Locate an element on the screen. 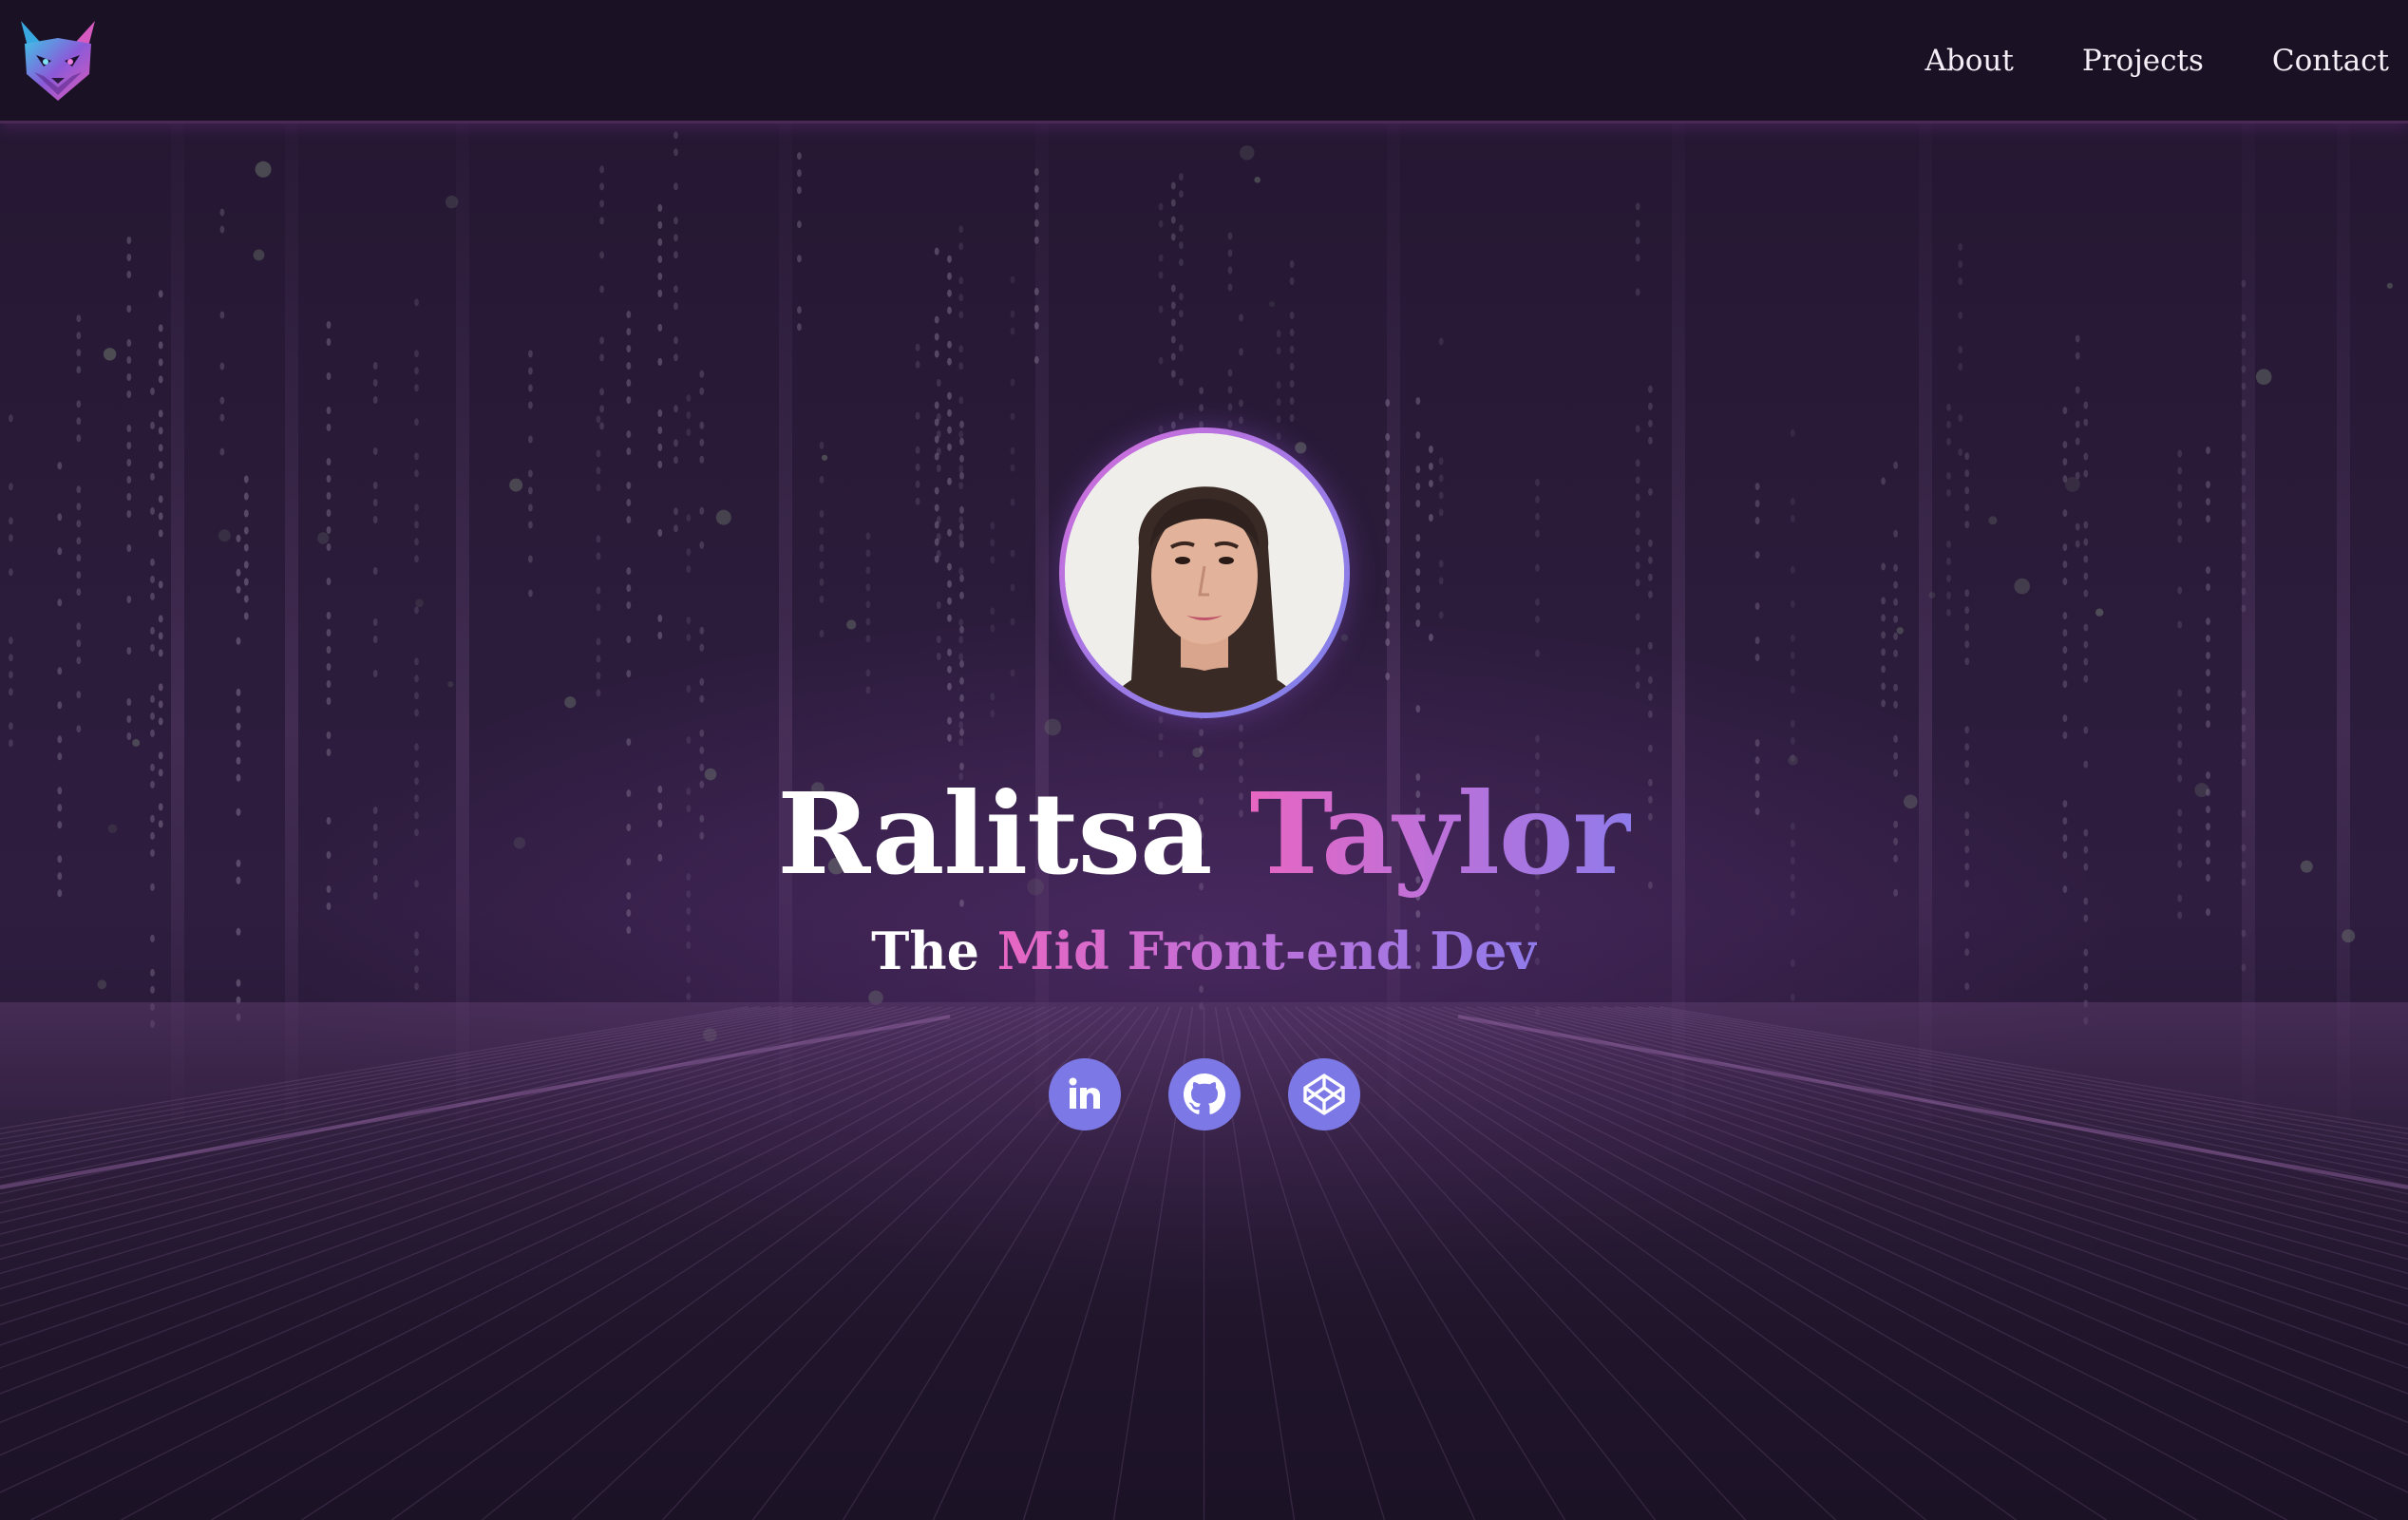 The height and width of the screenshot is (1520, 2408). social-links is located at coordinates (1204, 1094).